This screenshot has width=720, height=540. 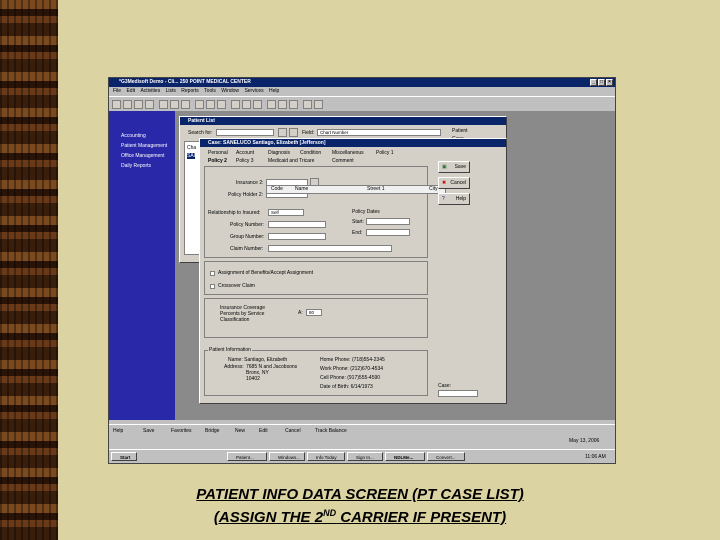 What do you see at coordinates (210, 91) in the screenshot?
I see `menu-tools: Tools` at bounding box center [210, 91].